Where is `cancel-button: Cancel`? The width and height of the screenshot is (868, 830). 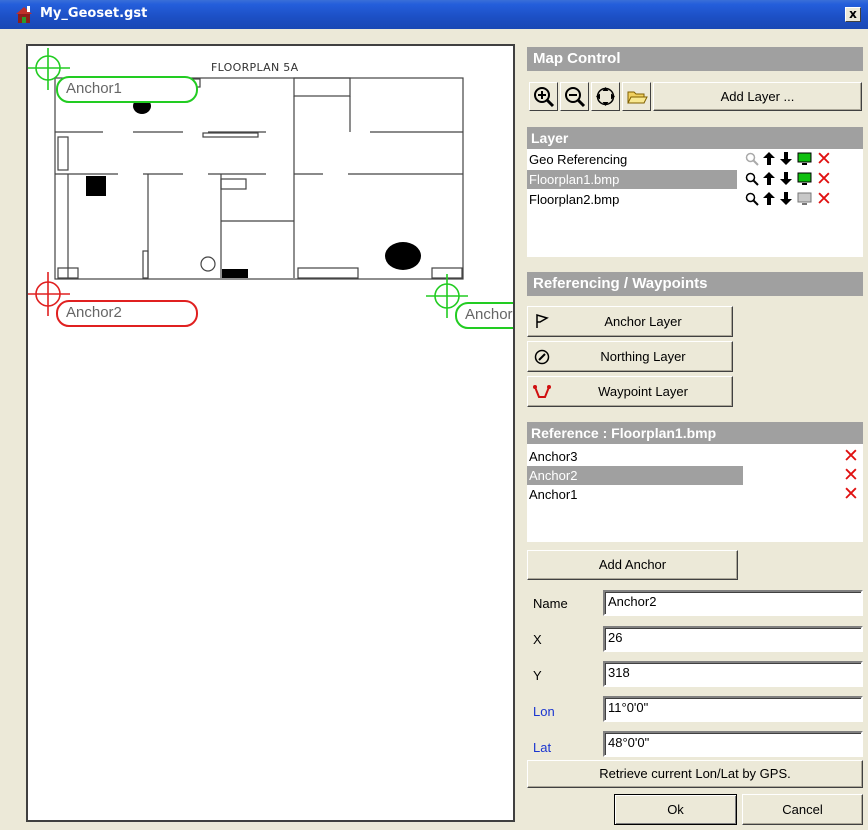
cancel-button: Cancel is located at coordinates (802, 809).